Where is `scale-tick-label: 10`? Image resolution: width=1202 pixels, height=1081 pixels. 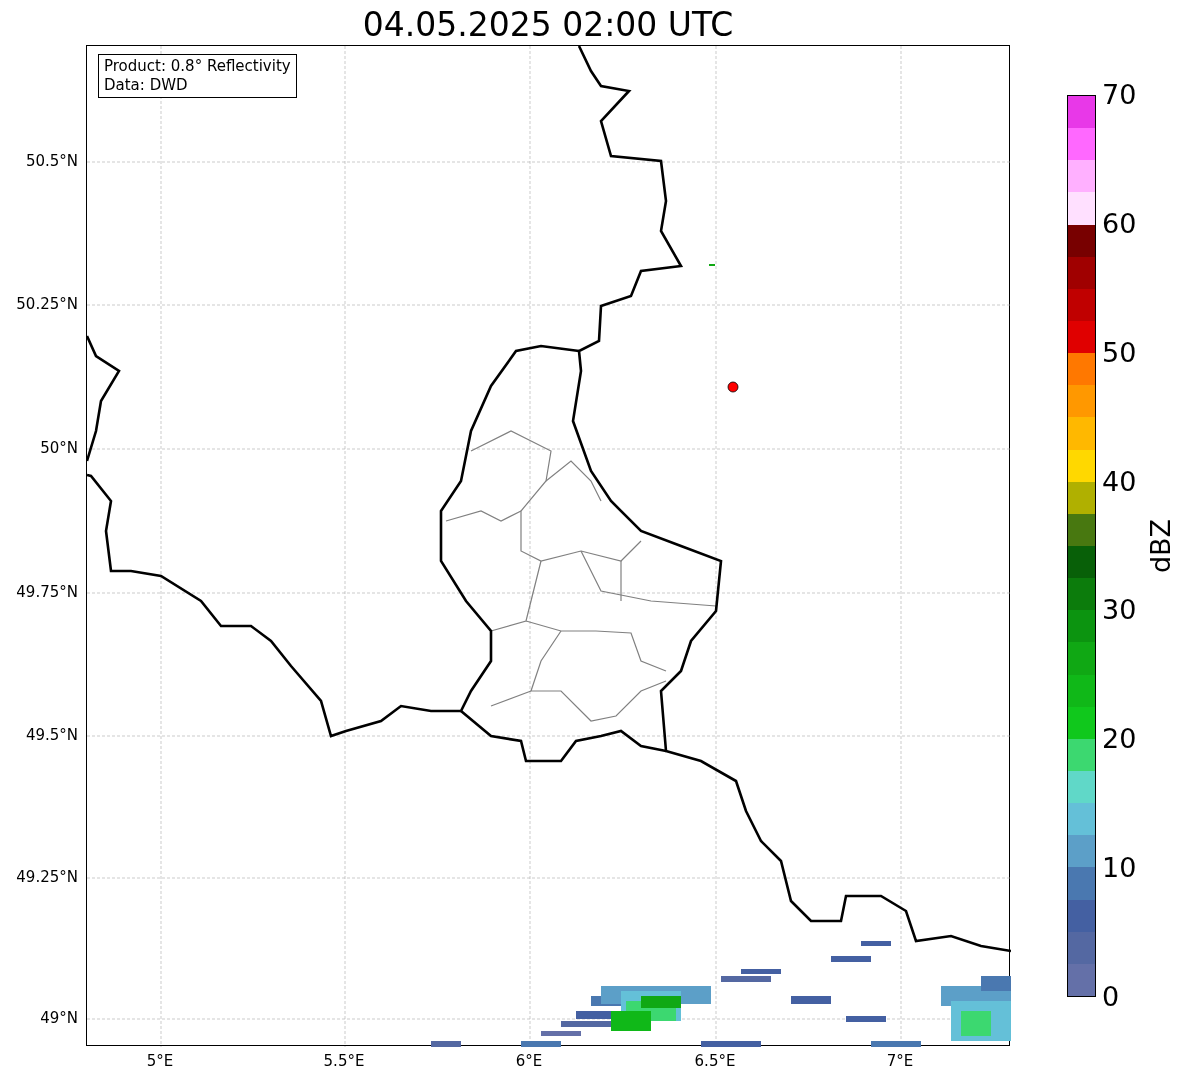
scale-tick-label: 10 is located at coordinates (1119, 868).